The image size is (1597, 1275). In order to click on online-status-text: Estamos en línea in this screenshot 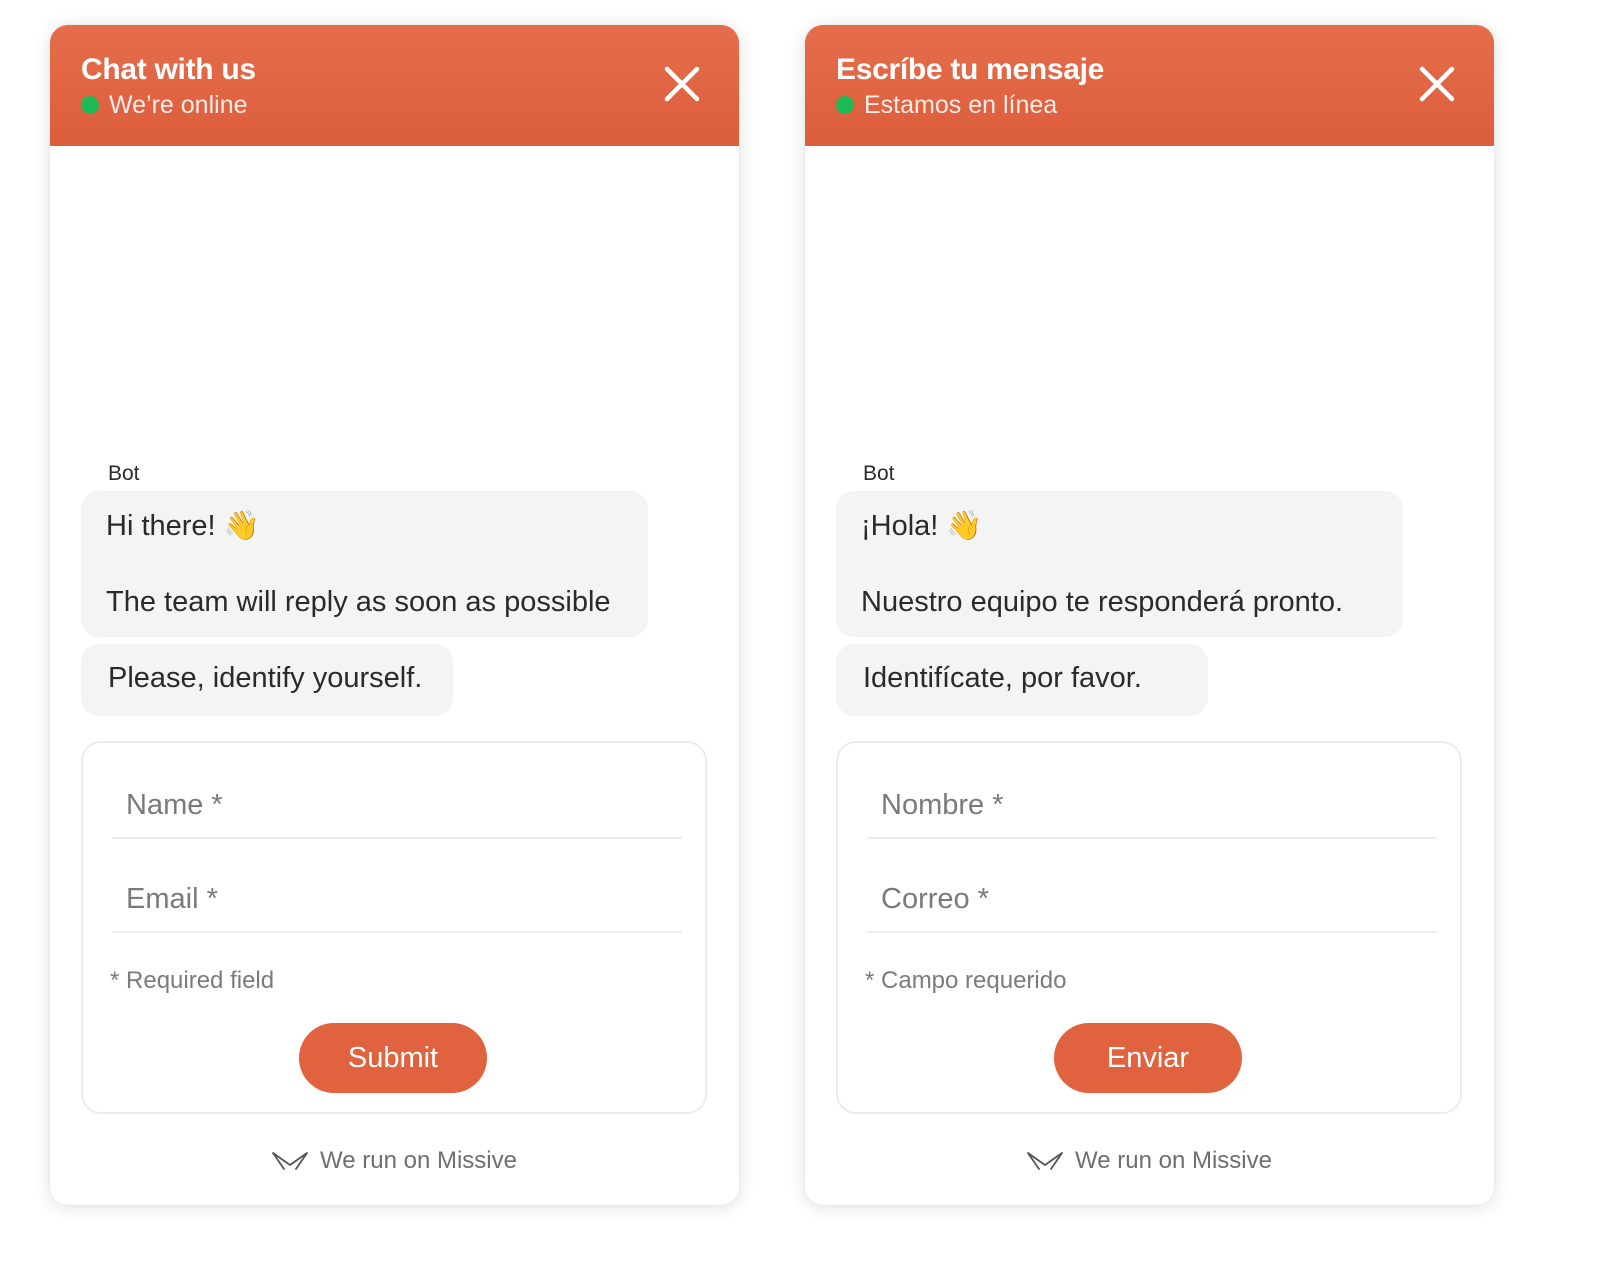, I will do `click(961, 105)`.